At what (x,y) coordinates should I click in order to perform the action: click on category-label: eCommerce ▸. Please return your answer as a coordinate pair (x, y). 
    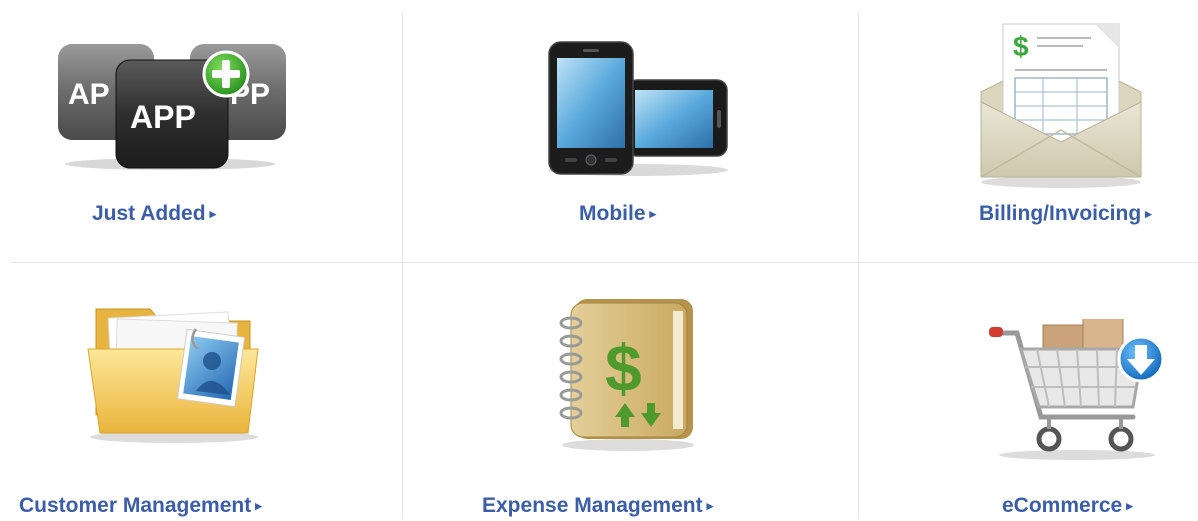
    Looking at the image, I should click on (1067, 507).